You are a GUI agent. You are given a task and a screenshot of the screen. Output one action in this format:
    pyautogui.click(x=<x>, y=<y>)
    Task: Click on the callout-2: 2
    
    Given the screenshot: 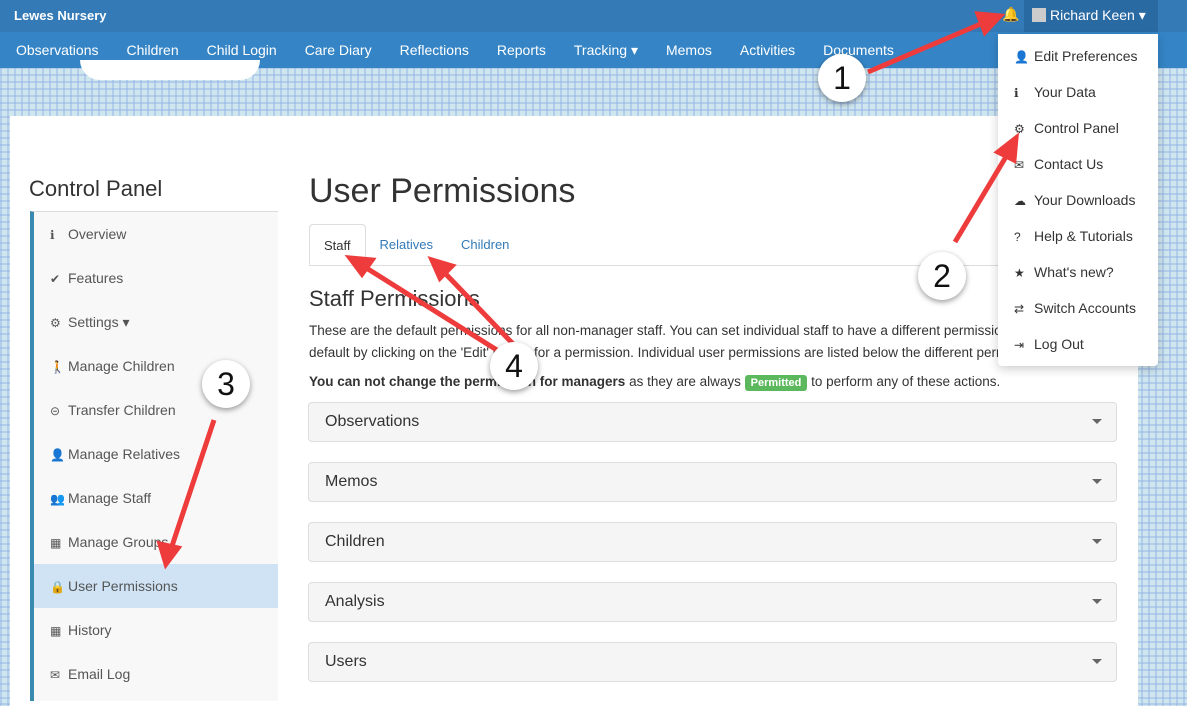 What is the action you would take?
    pyautogui.click(x=942, y=276)
    